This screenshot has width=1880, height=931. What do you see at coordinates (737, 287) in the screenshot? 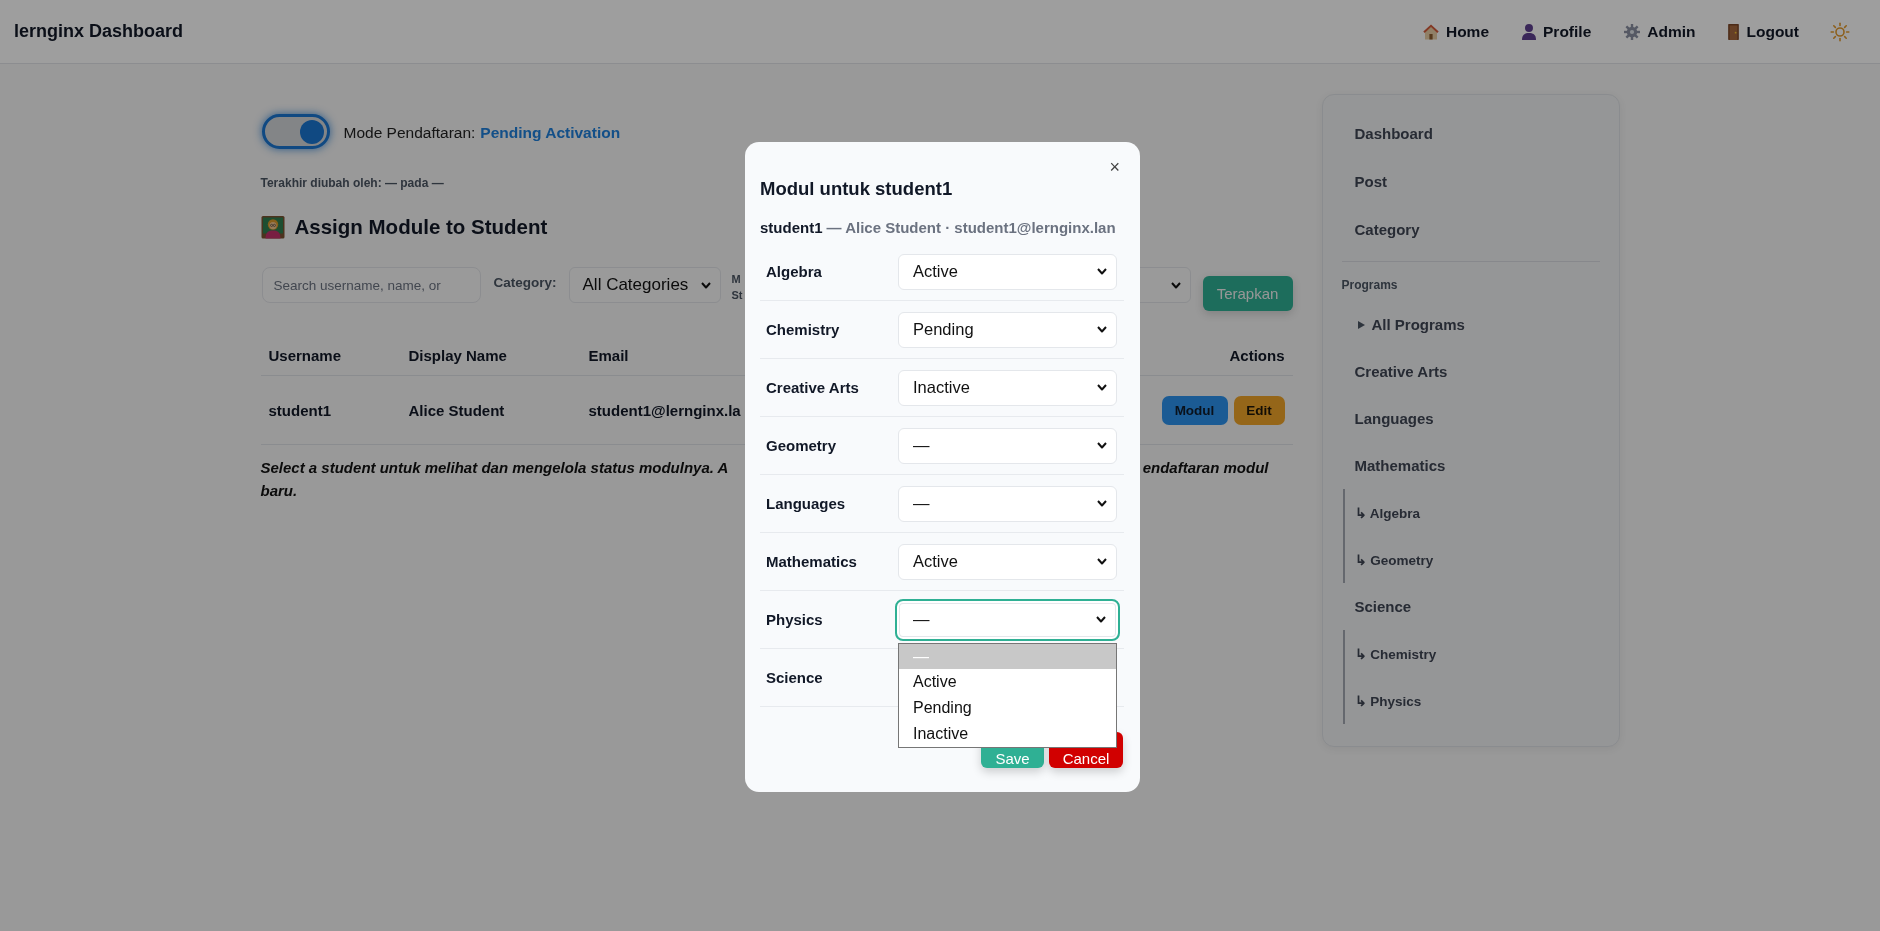
I see `filter-label: M St` at bounding box center [737, 287].